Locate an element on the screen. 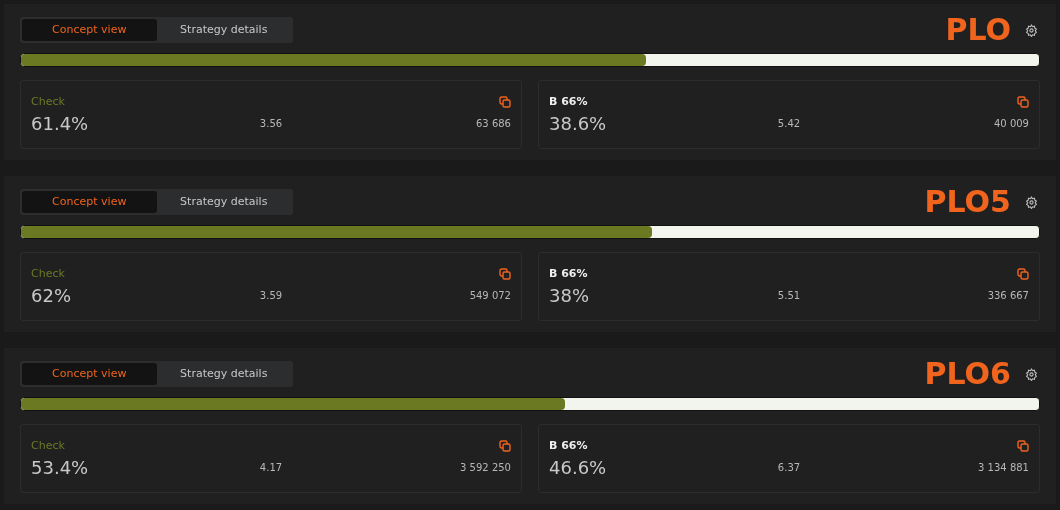 Image resolution: width=1060 pixels, height=510 pixels. ev-value: 5.51 is located at coordinates (789, 296).